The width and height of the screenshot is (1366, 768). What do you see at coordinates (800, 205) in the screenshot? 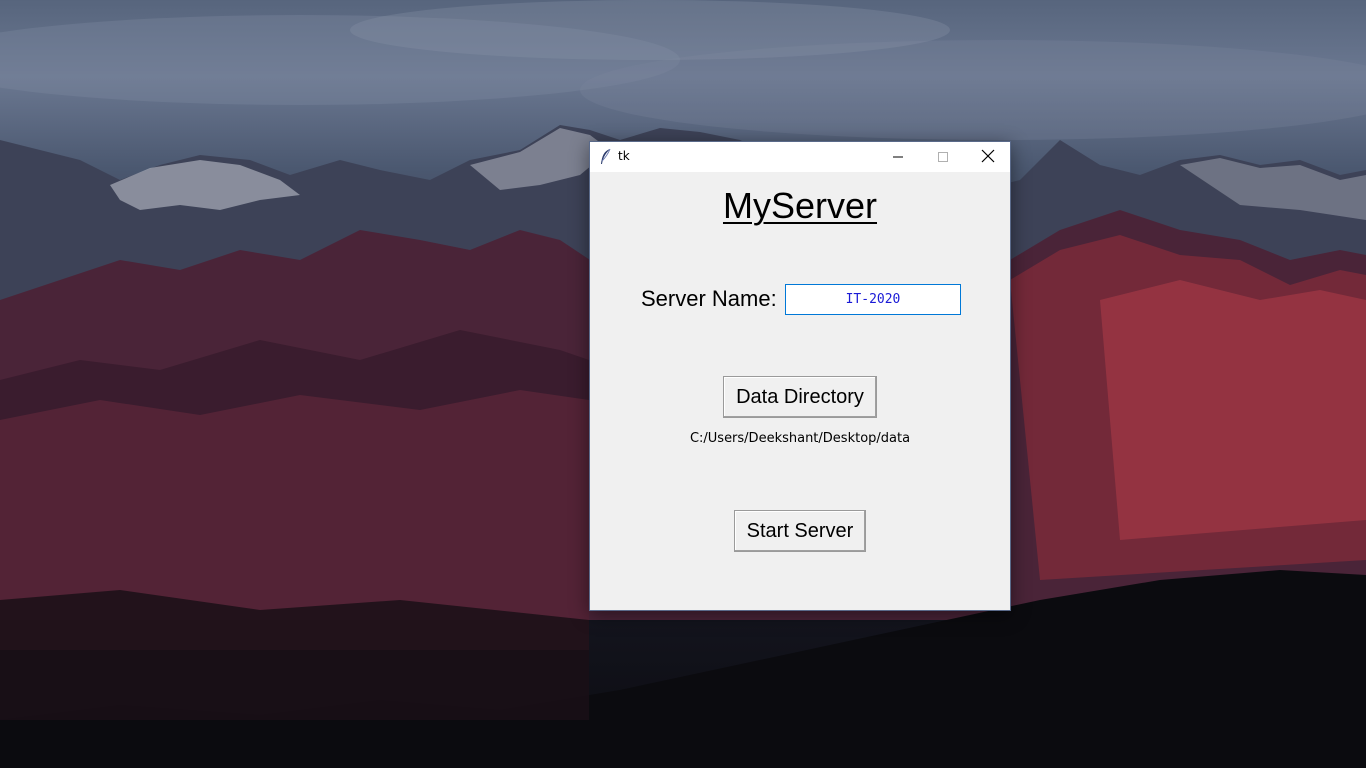
I see `app-title: MyServer` at bounding box center [800, 205].